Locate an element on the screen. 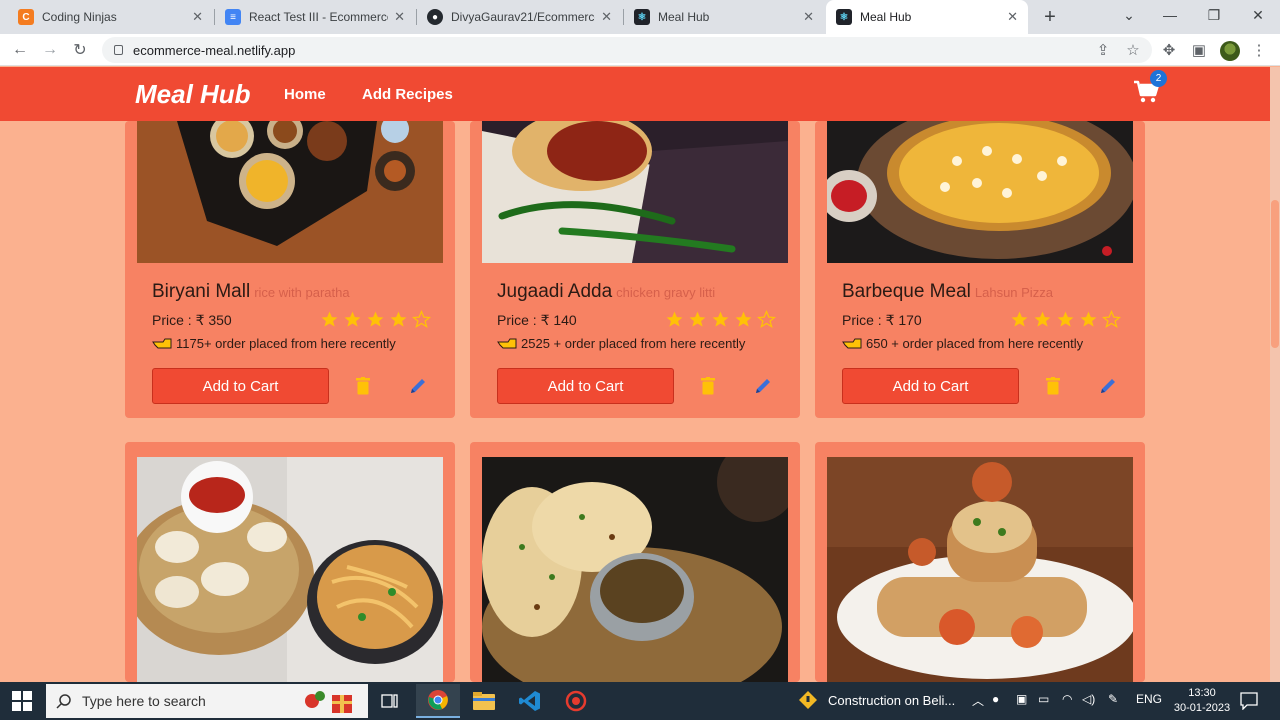 This screenshot has height=720, width=1280. food-image-litti is located at coordinates (635, 192).